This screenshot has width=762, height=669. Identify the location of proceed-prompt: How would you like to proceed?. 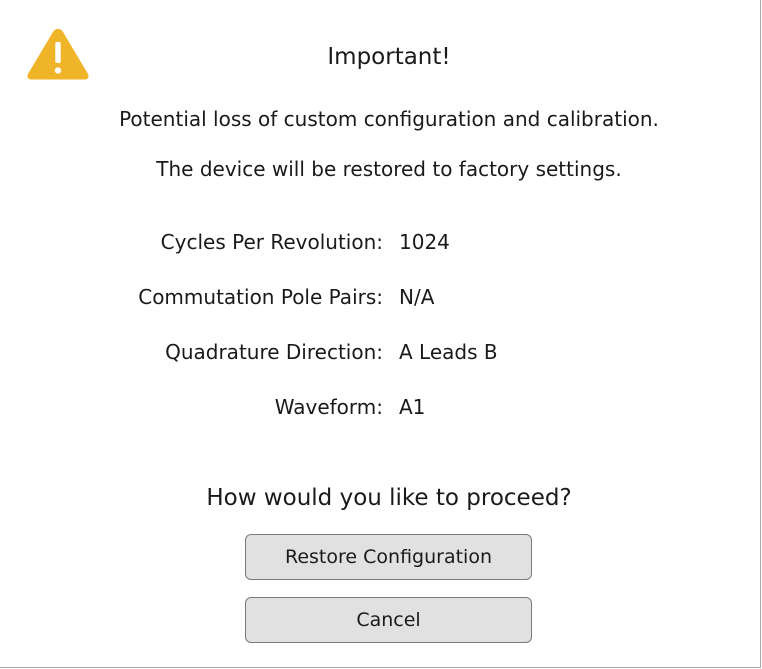
(389, 498).